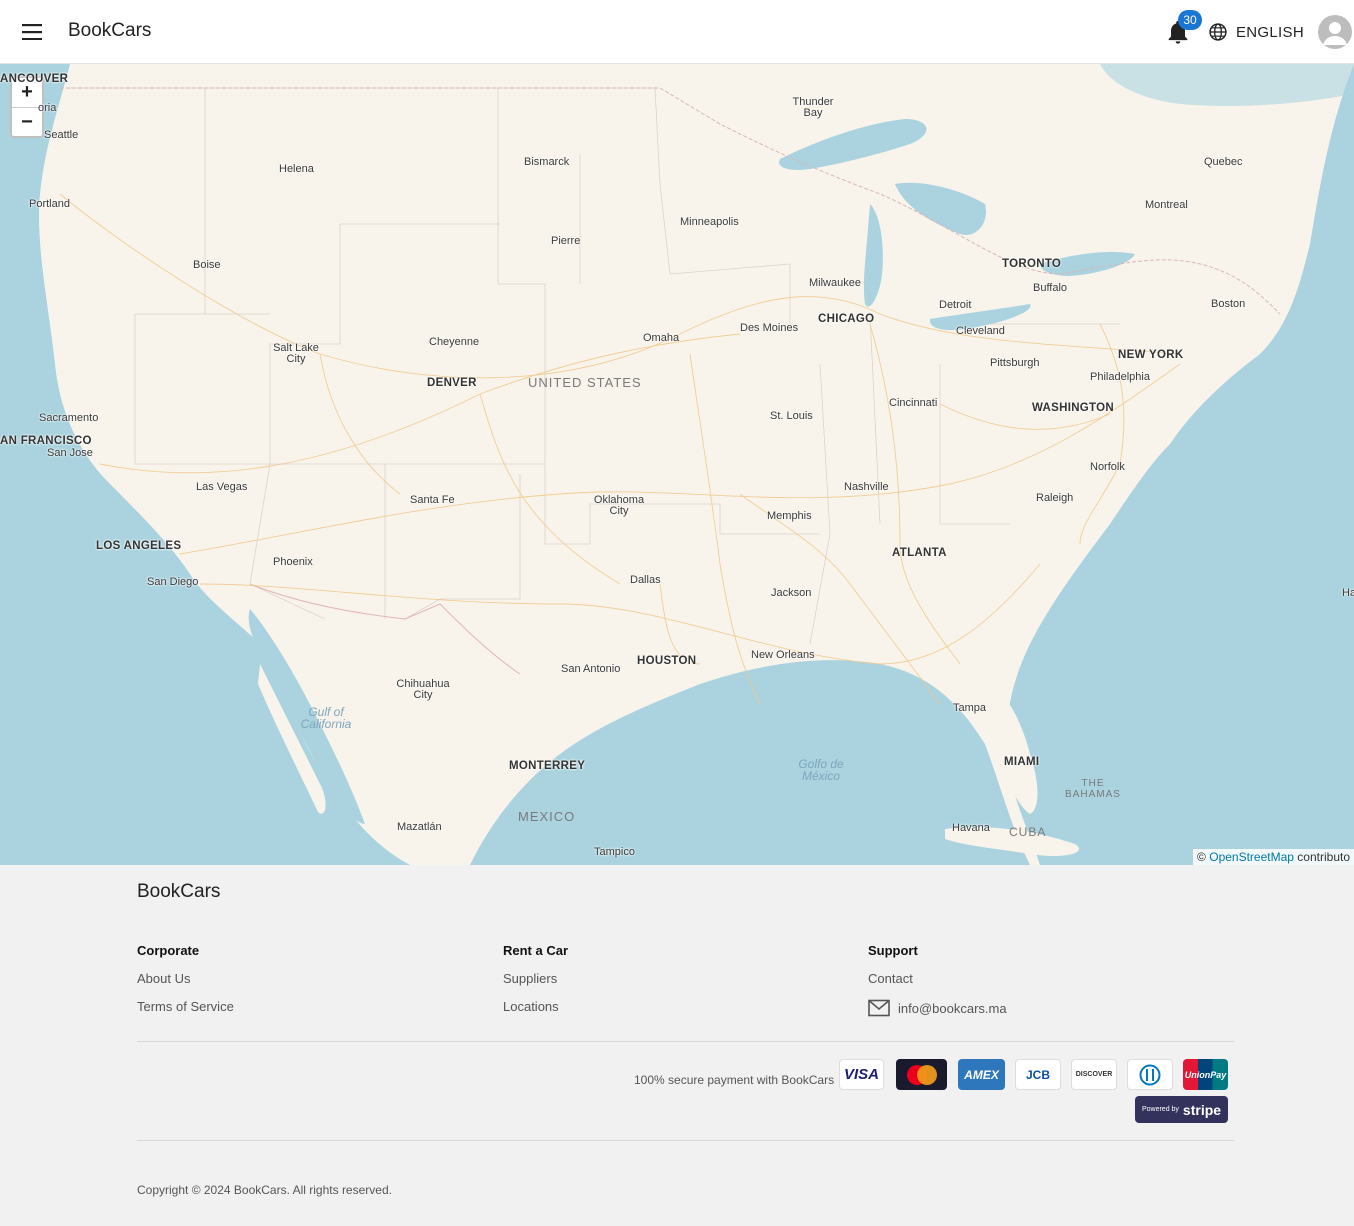 This screenshot has height=1226, width=1354. Describe the element at coordinates (879, 1008) in the screenshot. I see `mail-icon` at that location.